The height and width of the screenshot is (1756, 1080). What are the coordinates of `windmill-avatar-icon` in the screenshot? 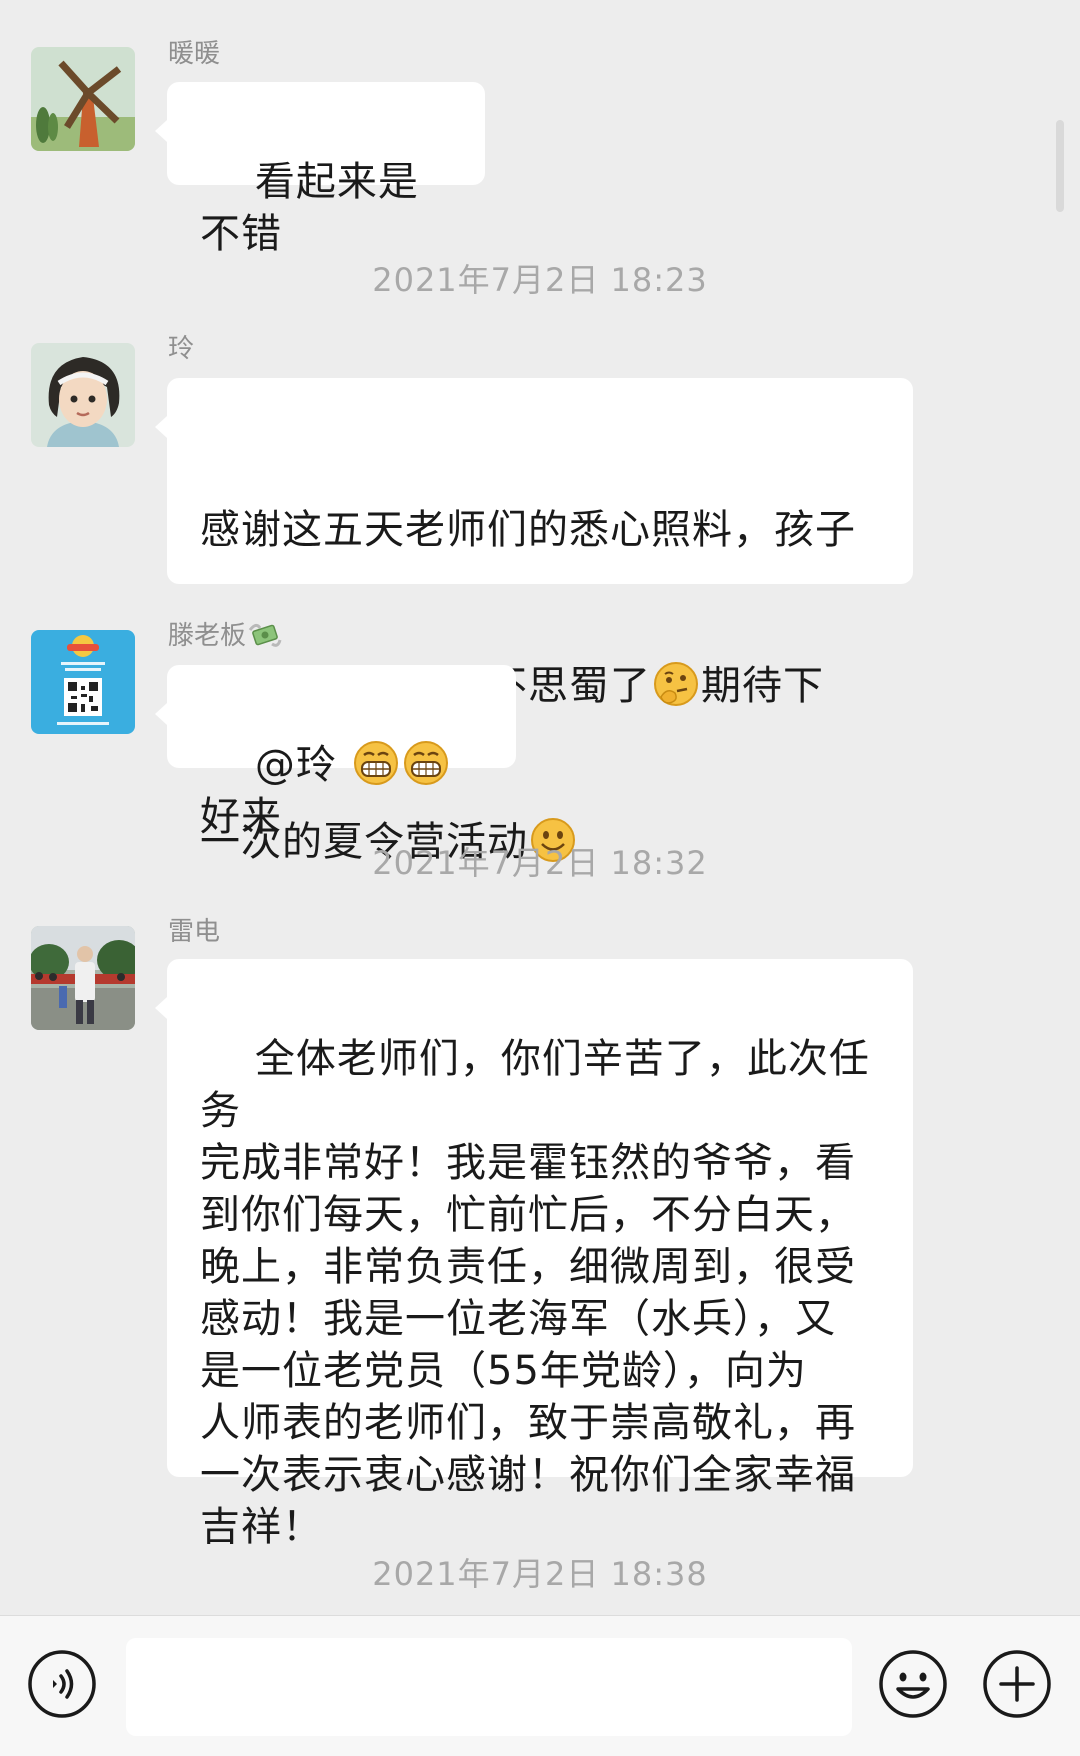 It's located at (83, 99).